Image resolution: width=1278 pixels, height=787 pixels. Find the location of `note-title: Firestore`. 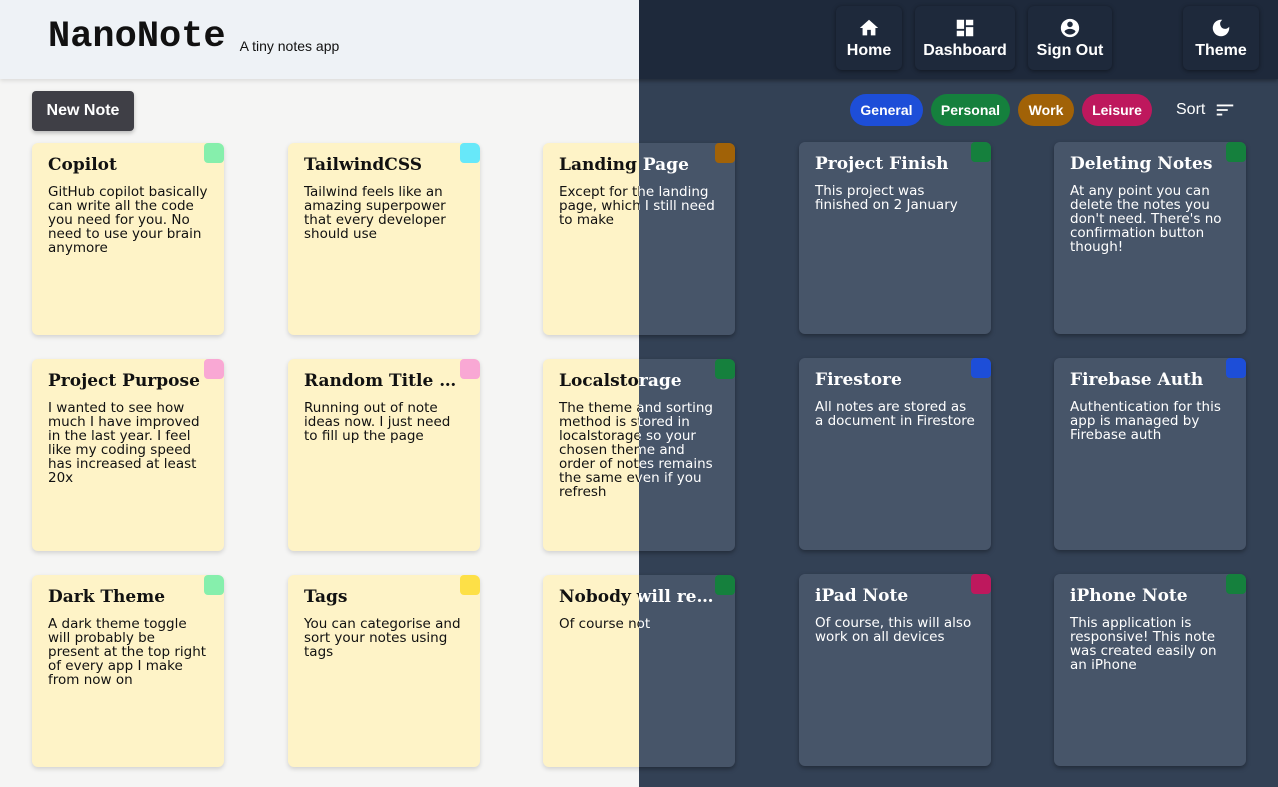

note-title: Firestore is located at coordinates (858, 380).